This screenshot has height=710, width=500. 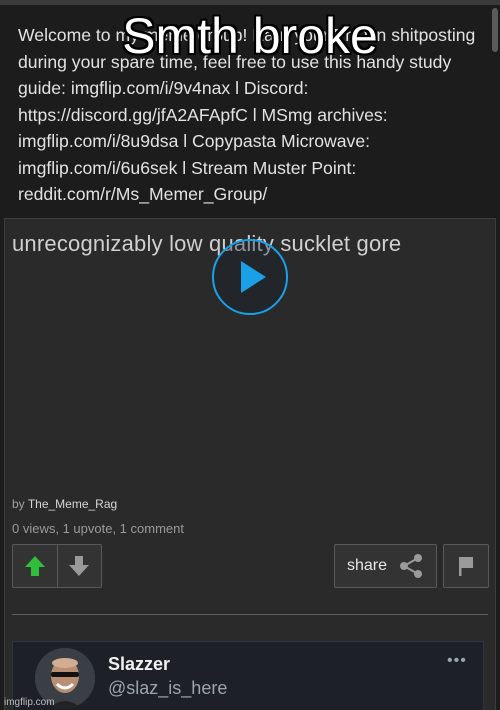 What do you see at coordinates (168, 688) in the screenshot?
I see `user-handle: @slaz_is_here` at bounding box center [168, 688].